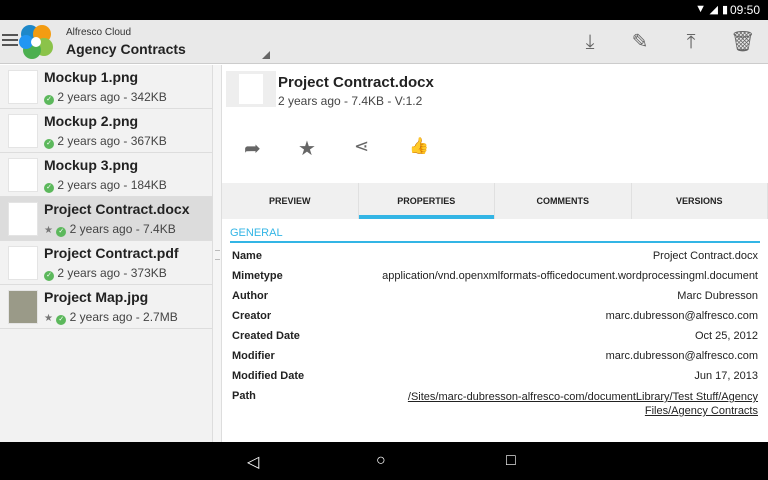 This screenshot has height=480, width=768. Describe the element at coordinates (419, 146) in the screenshot. I see `like-icon: 👍` at that location.